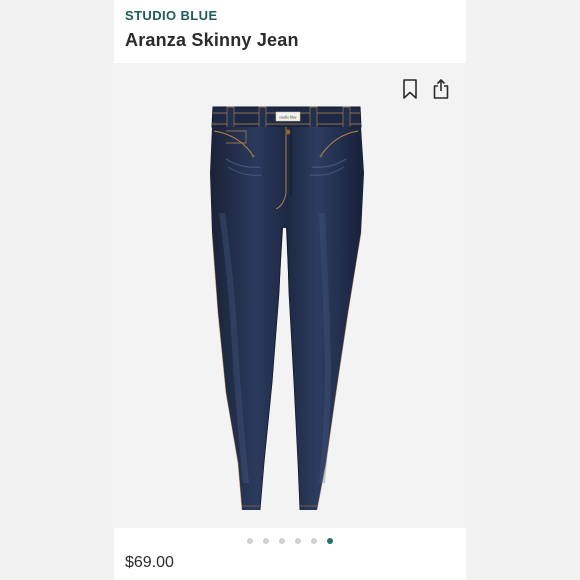 This screenshot has width=580, height=580. Describe the element at coordinates (441, 89) in the screenshot. I see `share-icon` at that location.